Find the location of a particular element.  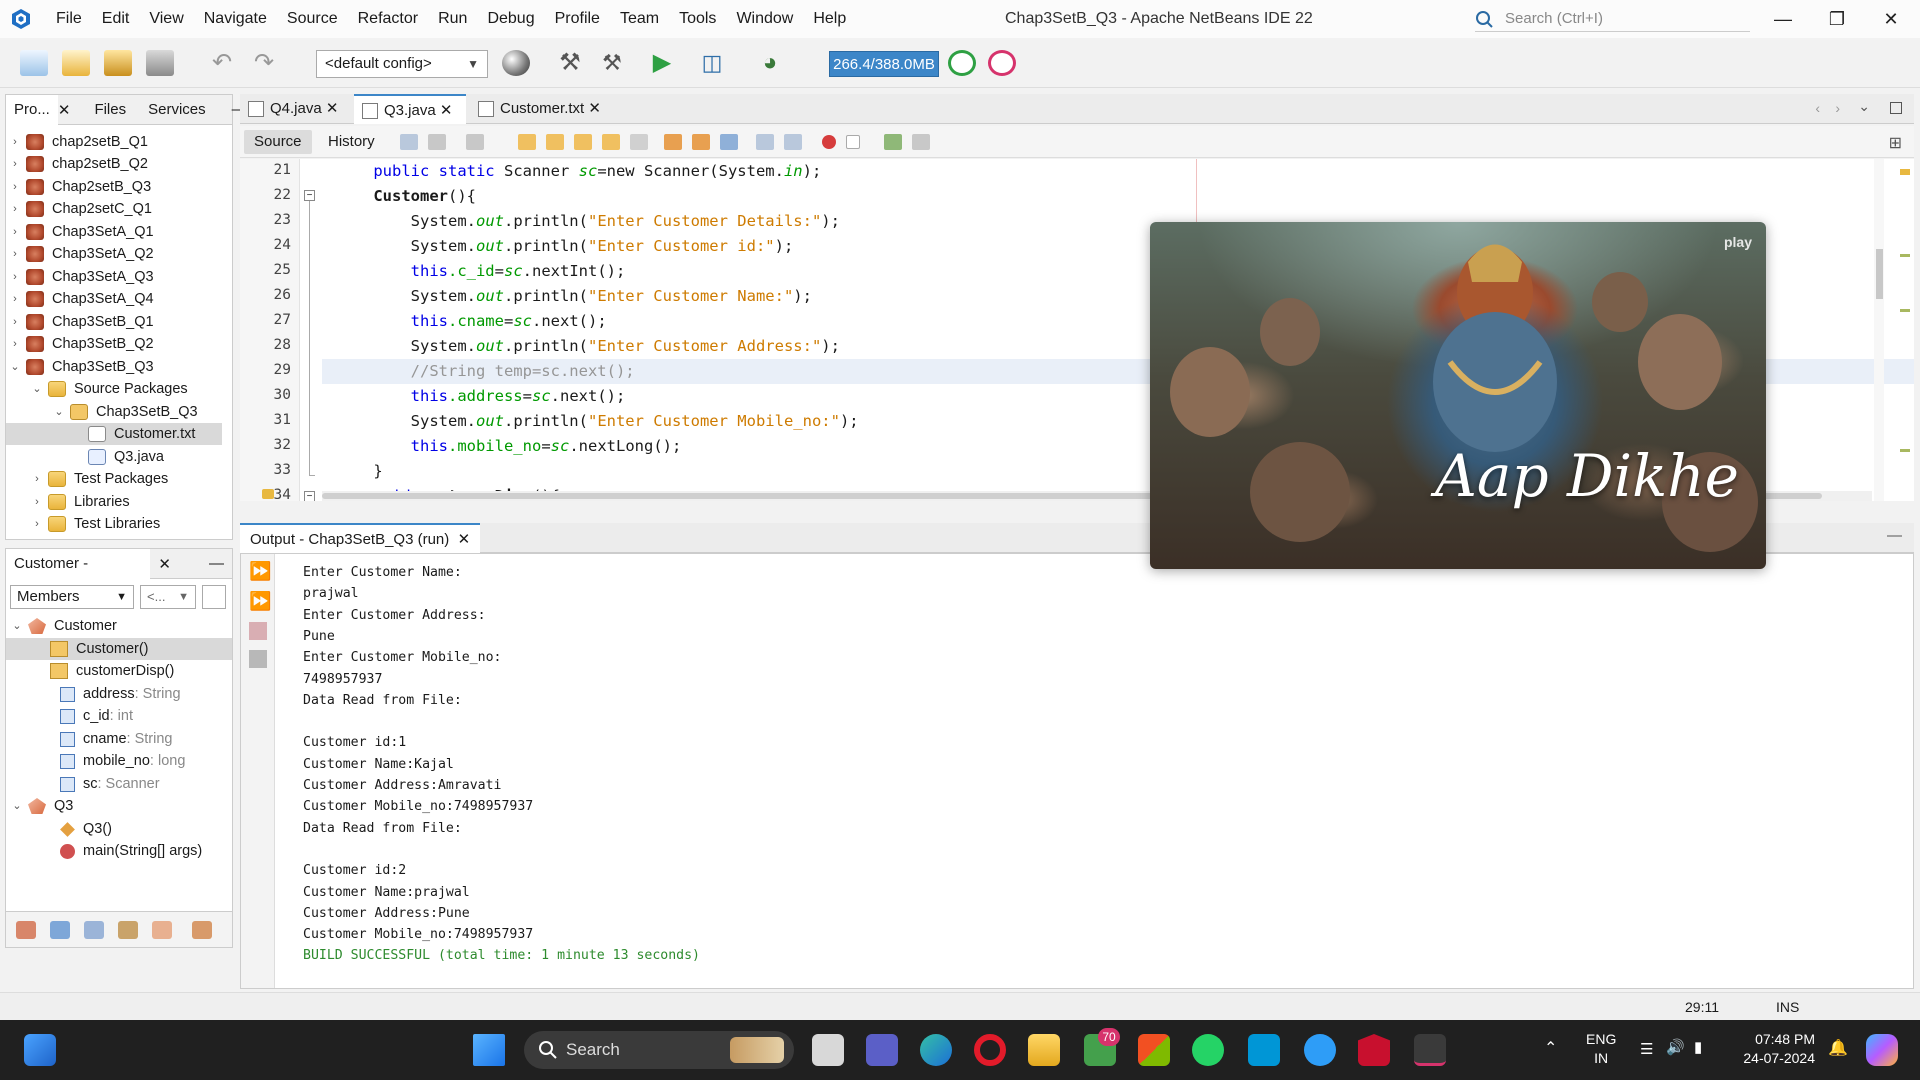

build-hammer-icon: ⚒ is located at coordinates (570, 63).